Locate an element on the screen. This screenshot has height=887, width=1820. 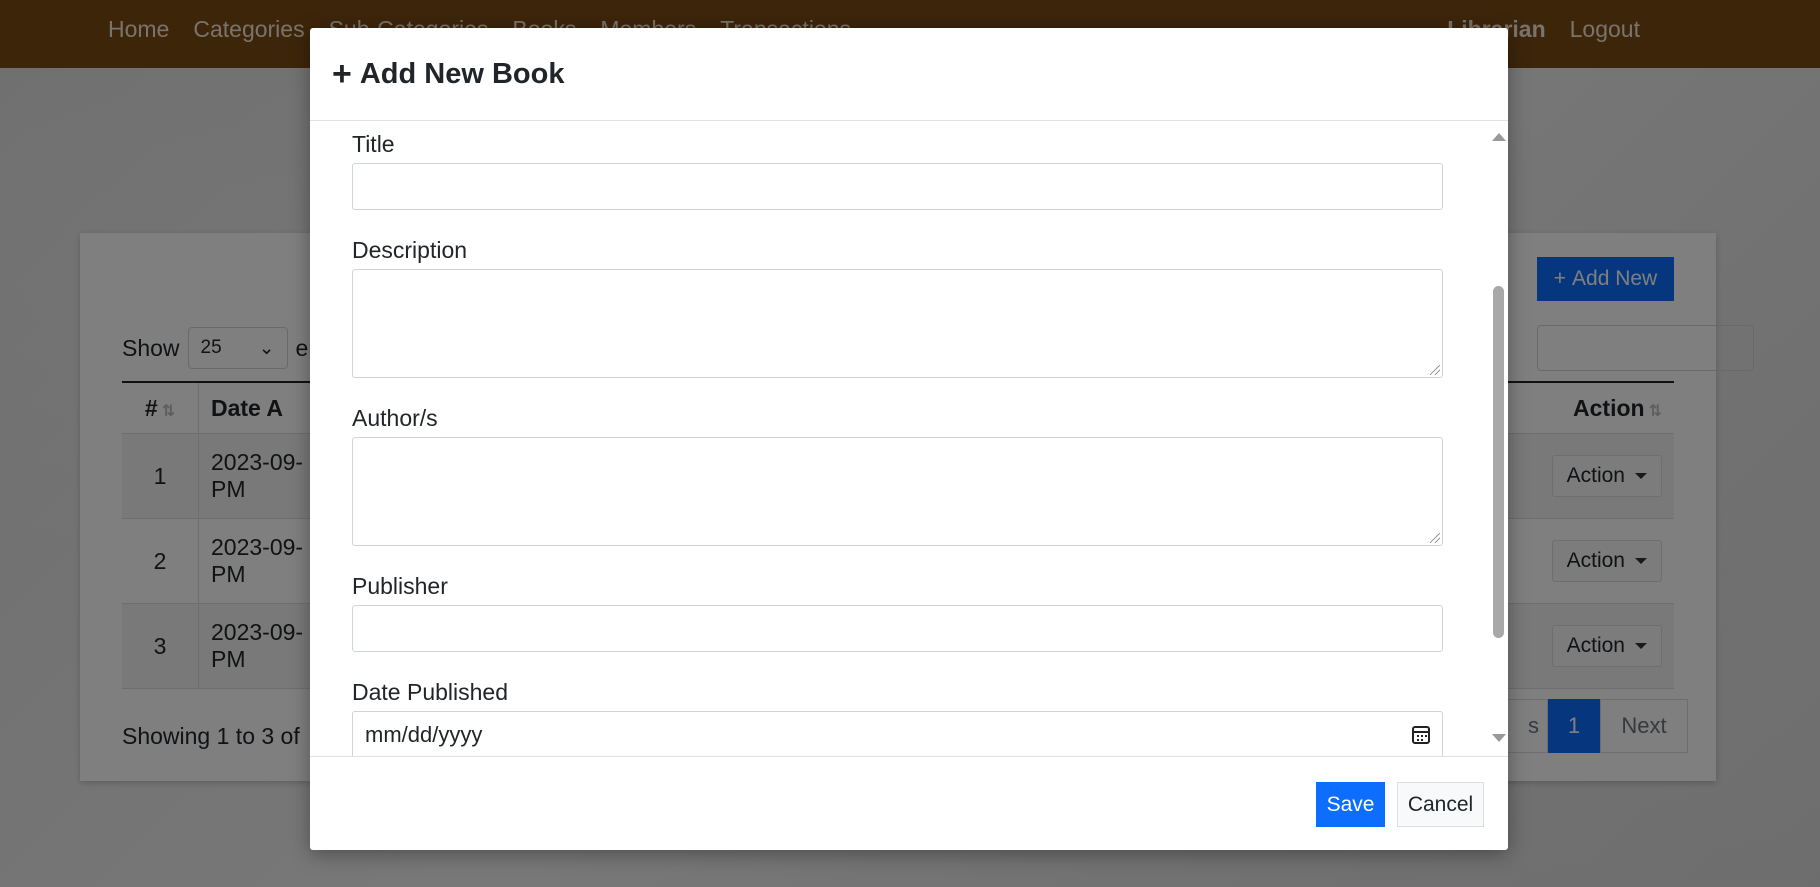
modal-title: + Add New Book is located at coordinates (448, 74).